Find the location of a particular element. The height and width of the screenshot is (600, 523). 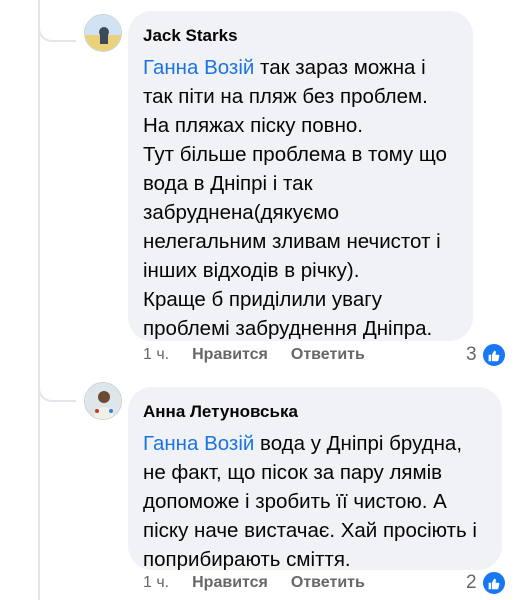

reaction-summary: 3 is located at coordinates (486, 355).